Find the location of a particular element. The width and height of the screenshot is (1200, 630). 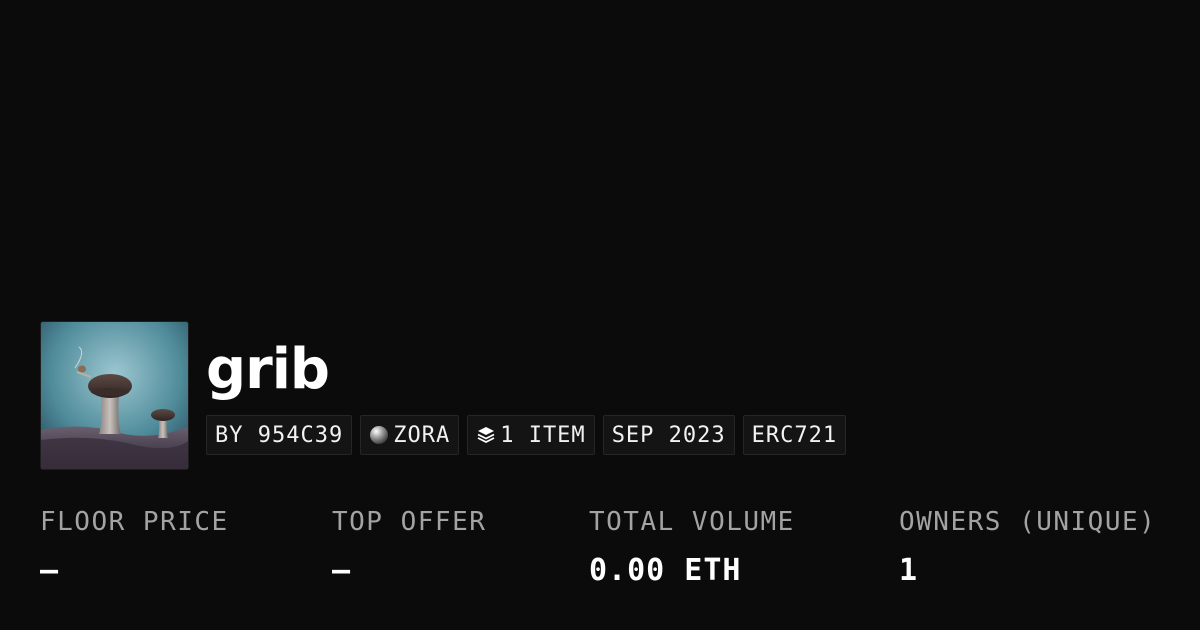

top-offer-label: TOP OFFER is located at coordinates (409, 522).